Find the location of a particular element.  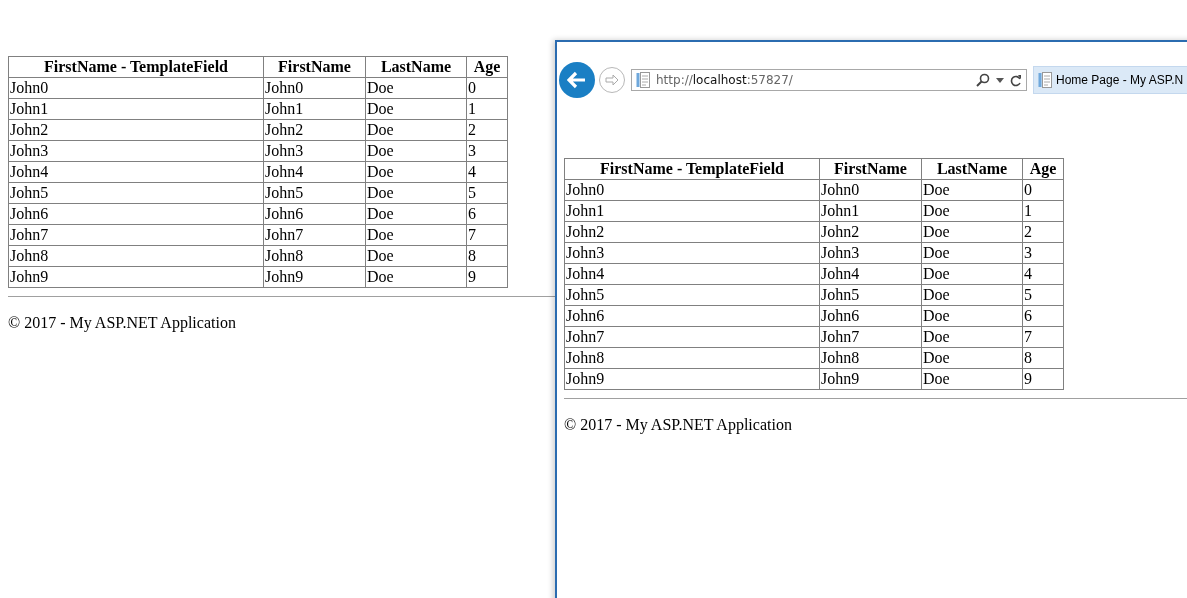

left-arrow-icon is located at coordinates (577, 80).